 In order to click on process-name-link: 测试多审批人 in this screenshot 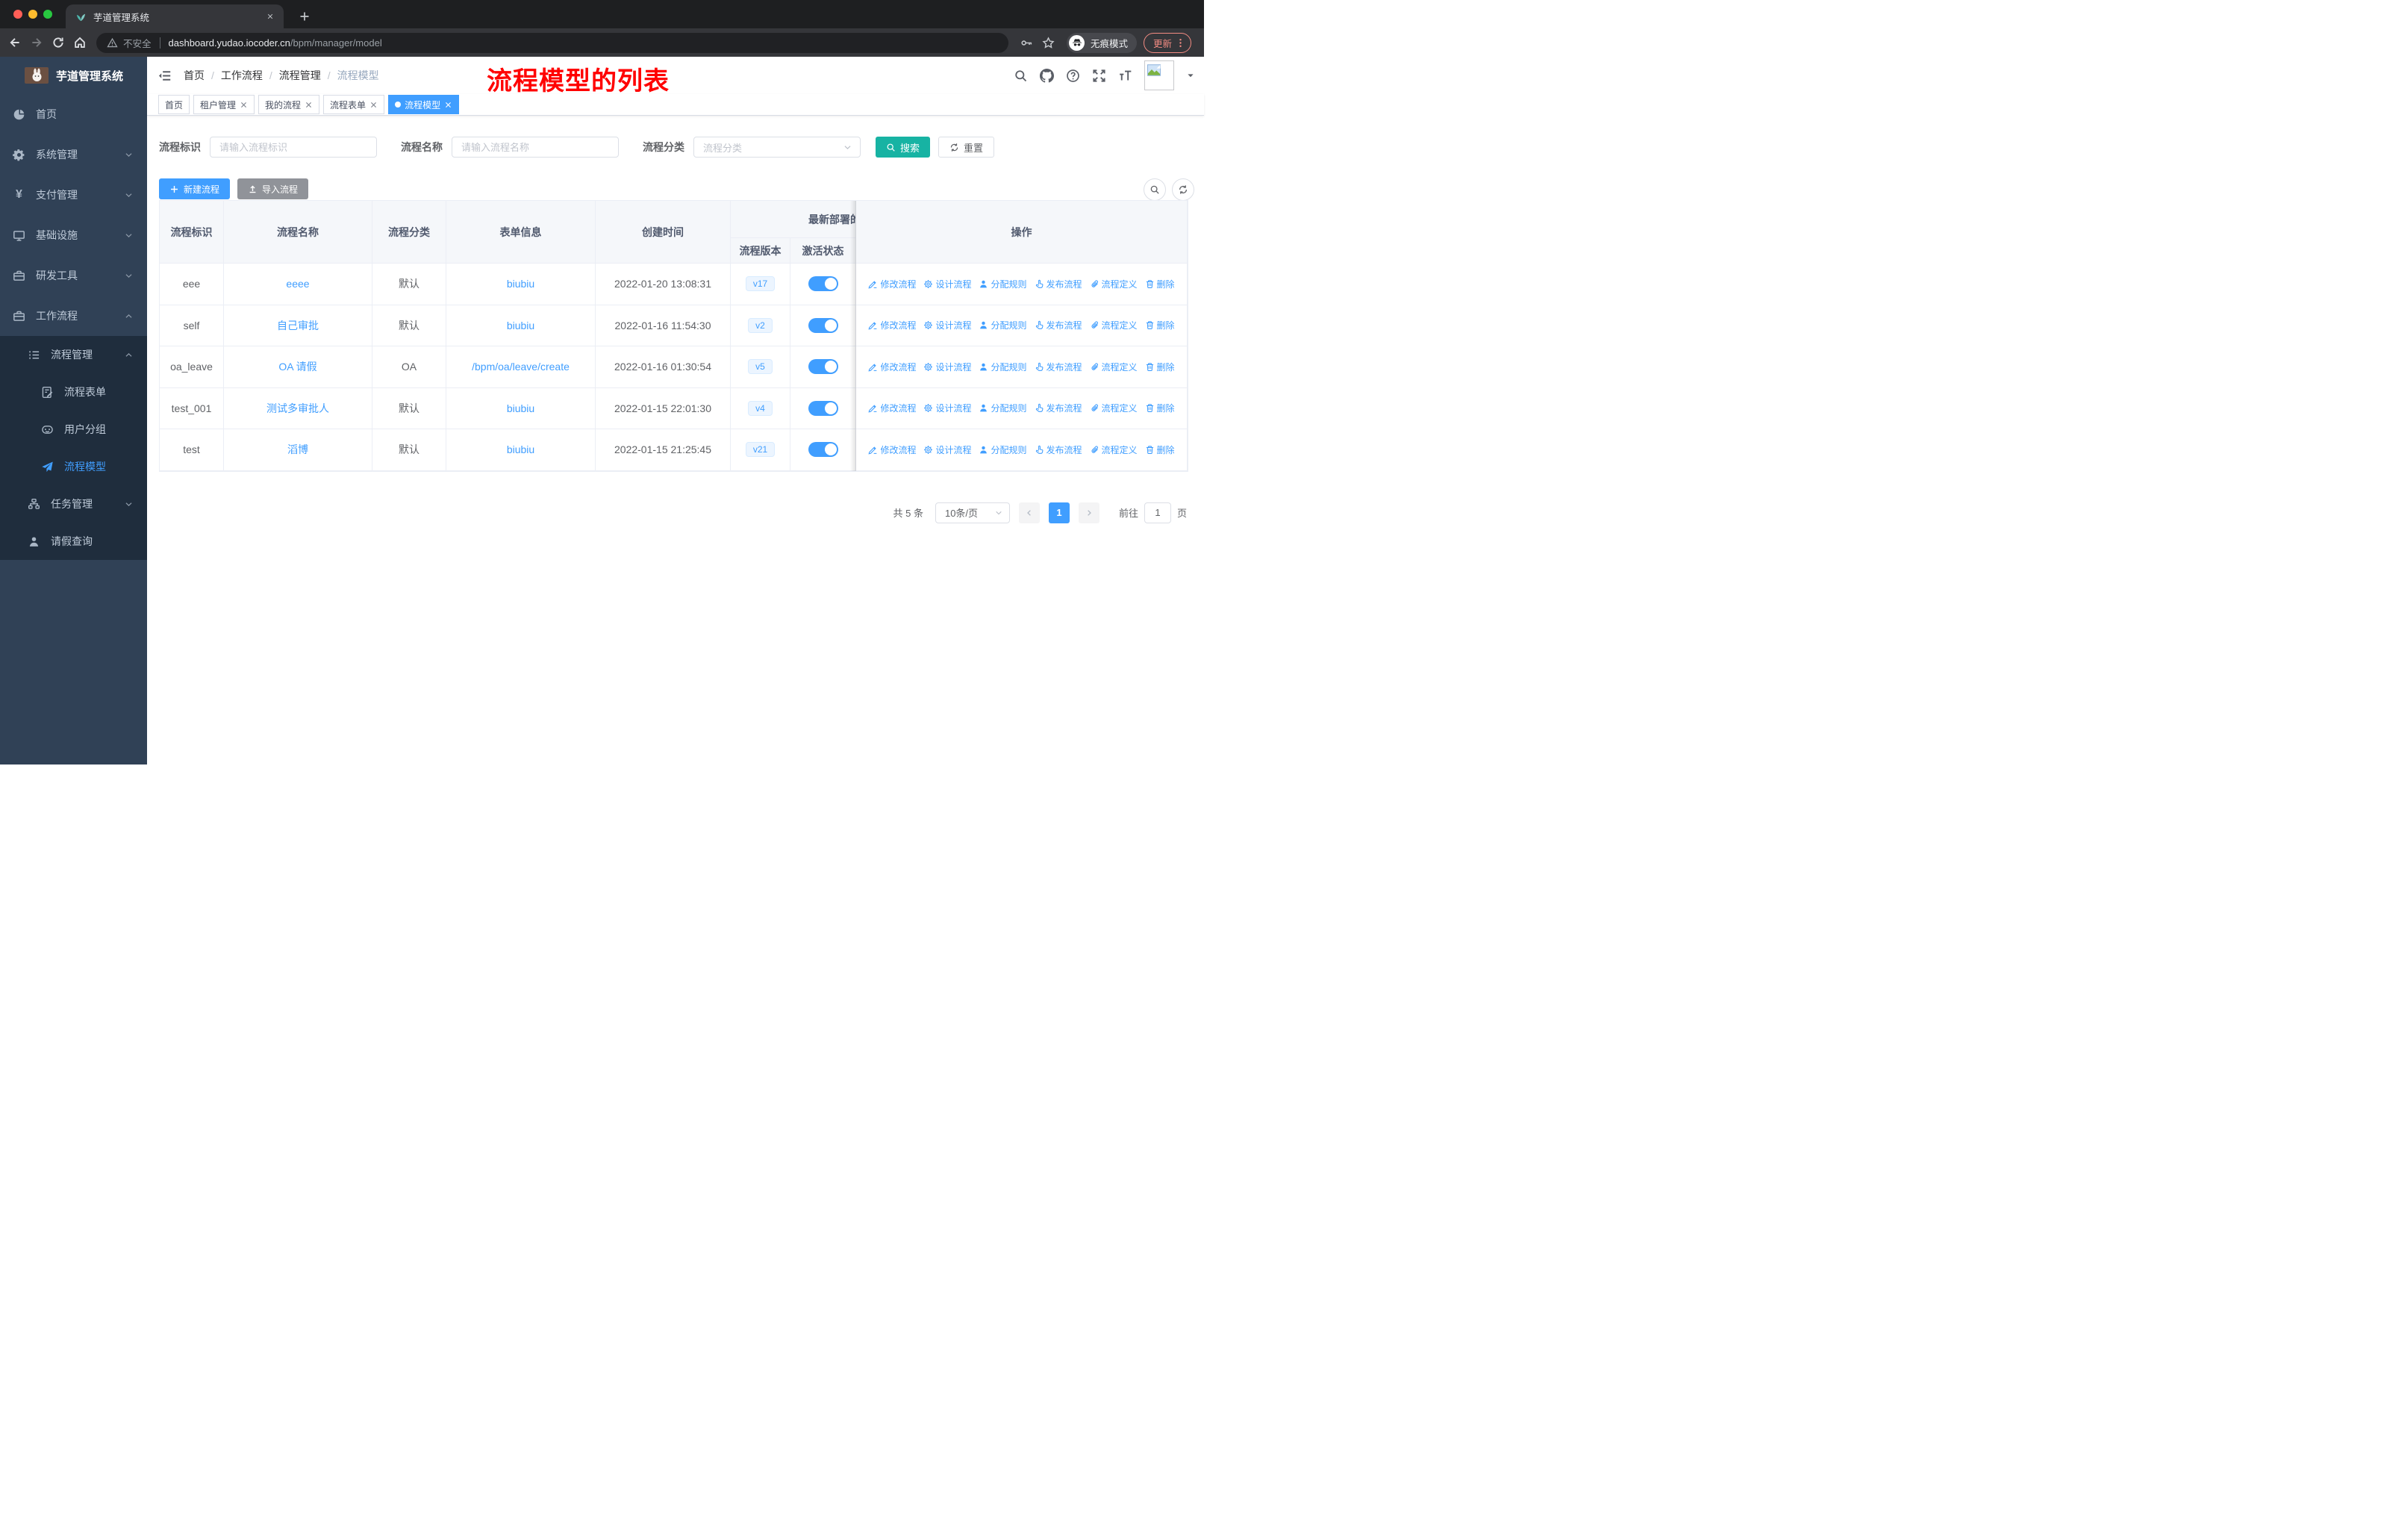, I will do `click(297, 409)`.